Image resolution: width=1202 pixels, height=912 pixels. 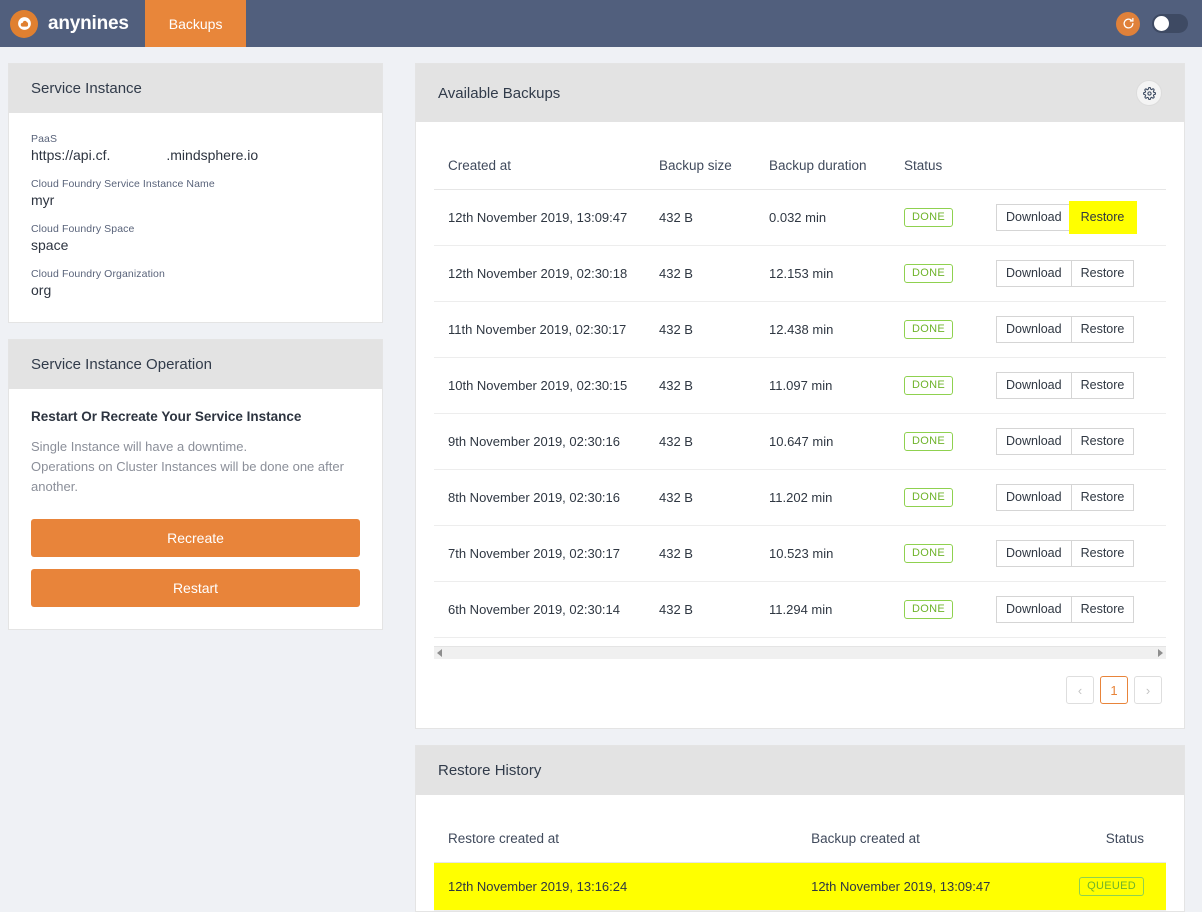 What do you see at coordinates (546, 217) in the screenshot?
I see `cell-created-at: 12th November 2019, 13:09:47` at bounding box center [546, 217].